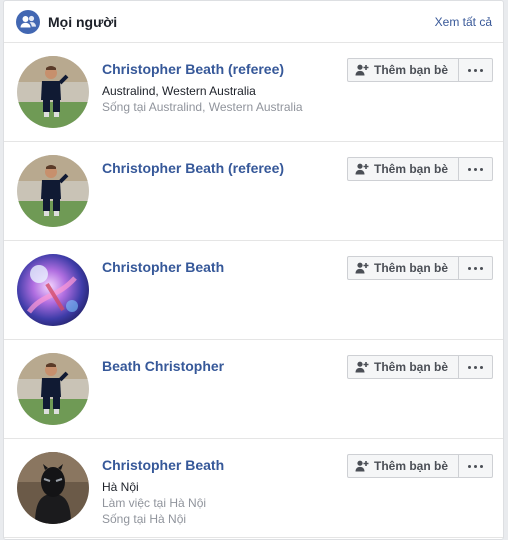 Image resolution: width=508 pixels, height=540 pixels. I want to click on see-all-link: Xem tất cả, so click(463, 22).